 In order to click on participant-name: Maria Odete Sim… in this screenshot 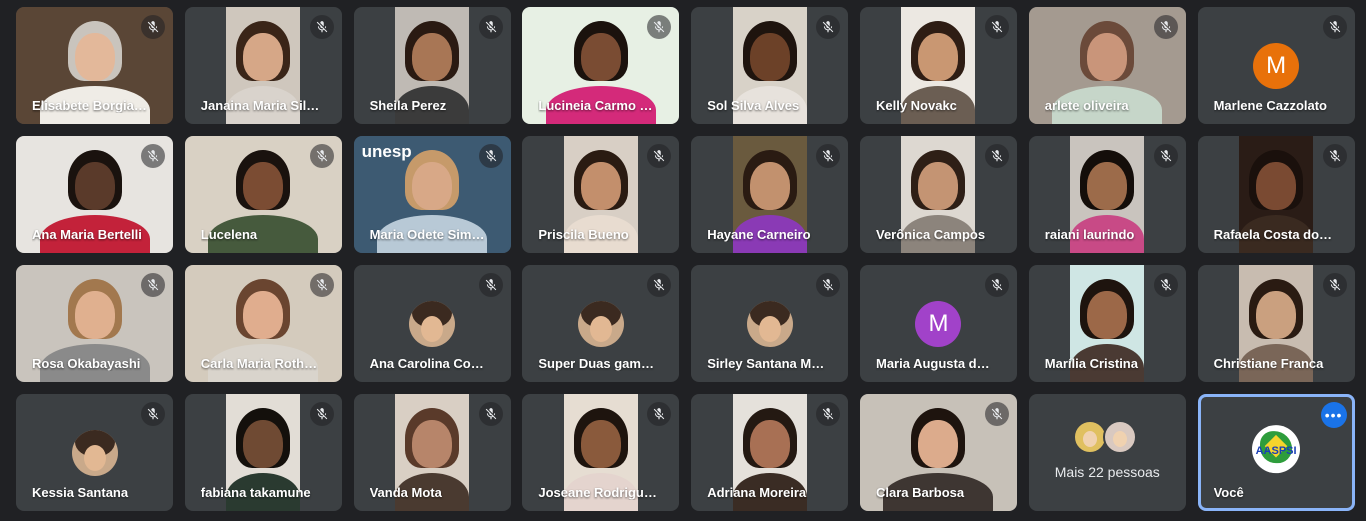, I will do `click(427, 234)`.